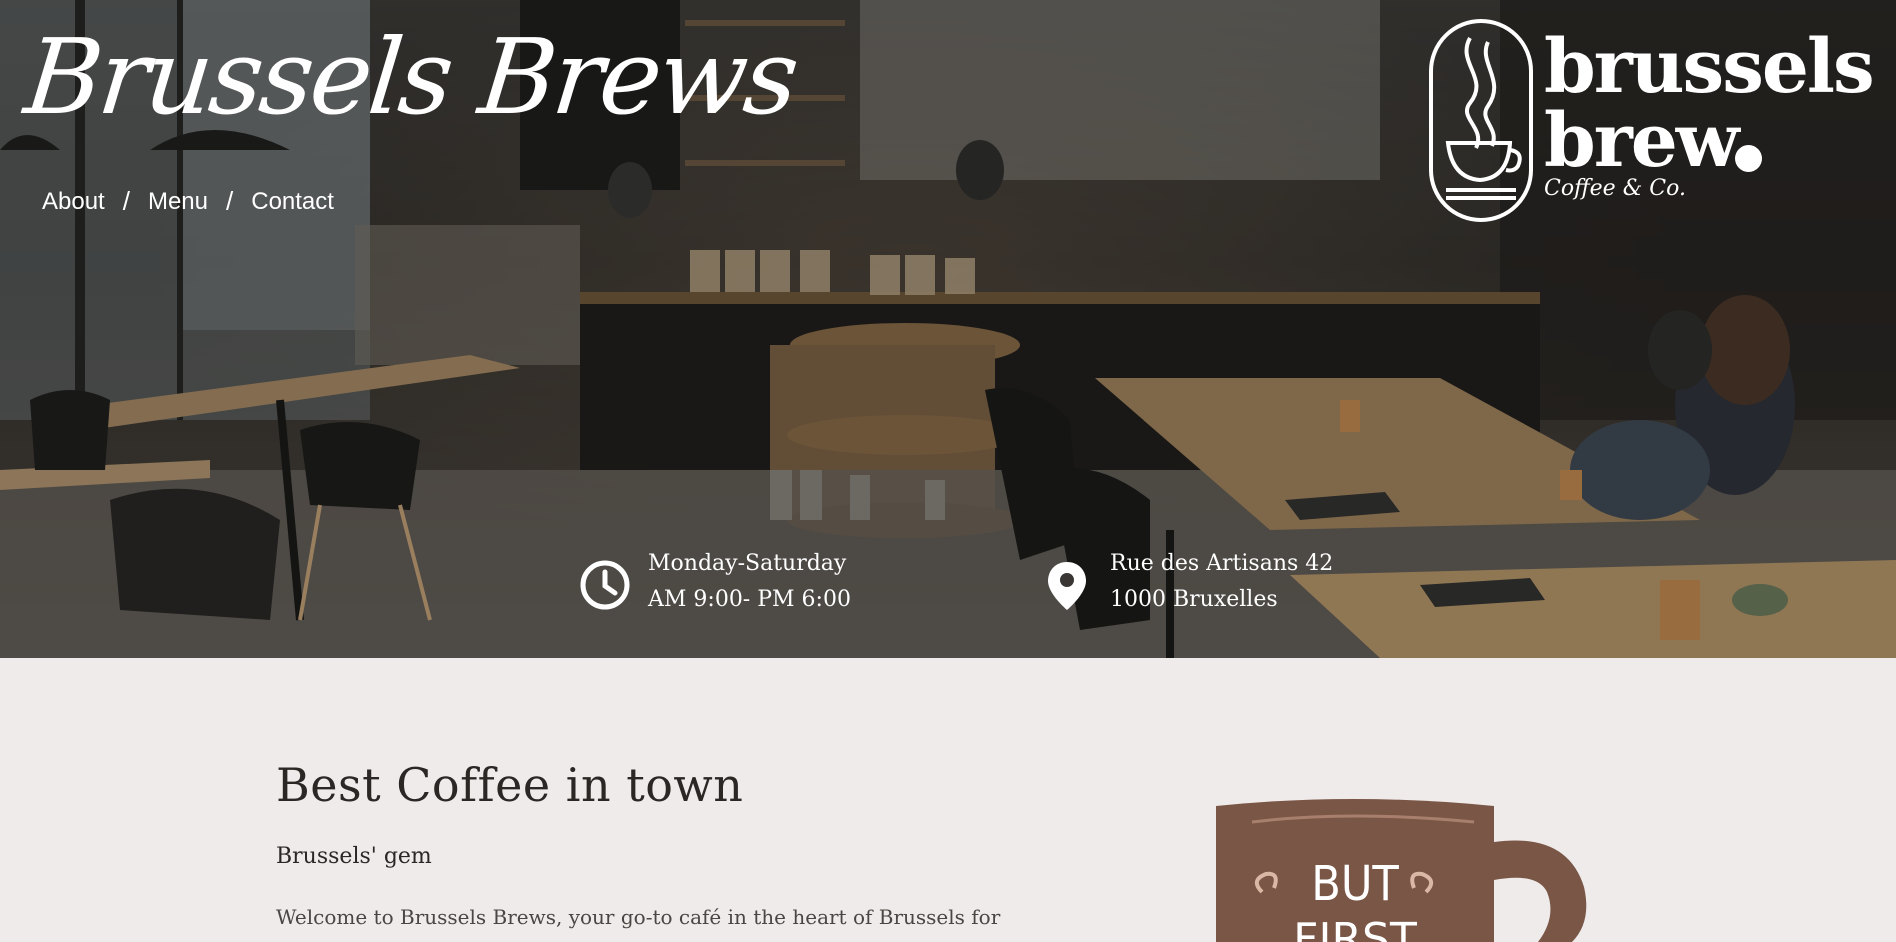 The width and height of the screenshot is (1896, 942). I want to click on logo-line-2: brew, so click(1642, 141).